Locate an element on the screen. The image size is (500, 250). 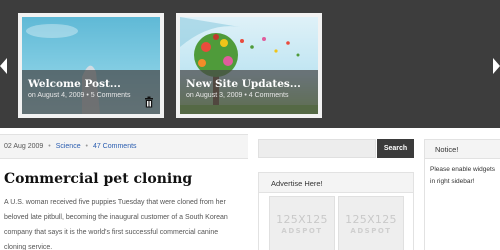
search-form: Search is located at coordinates (336, 148).